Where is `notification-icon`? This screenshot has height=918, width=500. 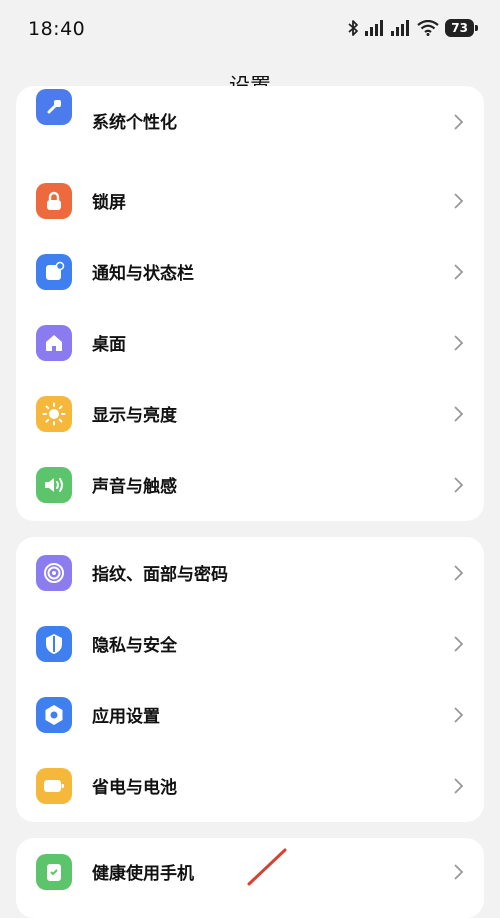 notification-icon is located at coordinates (54, 271).